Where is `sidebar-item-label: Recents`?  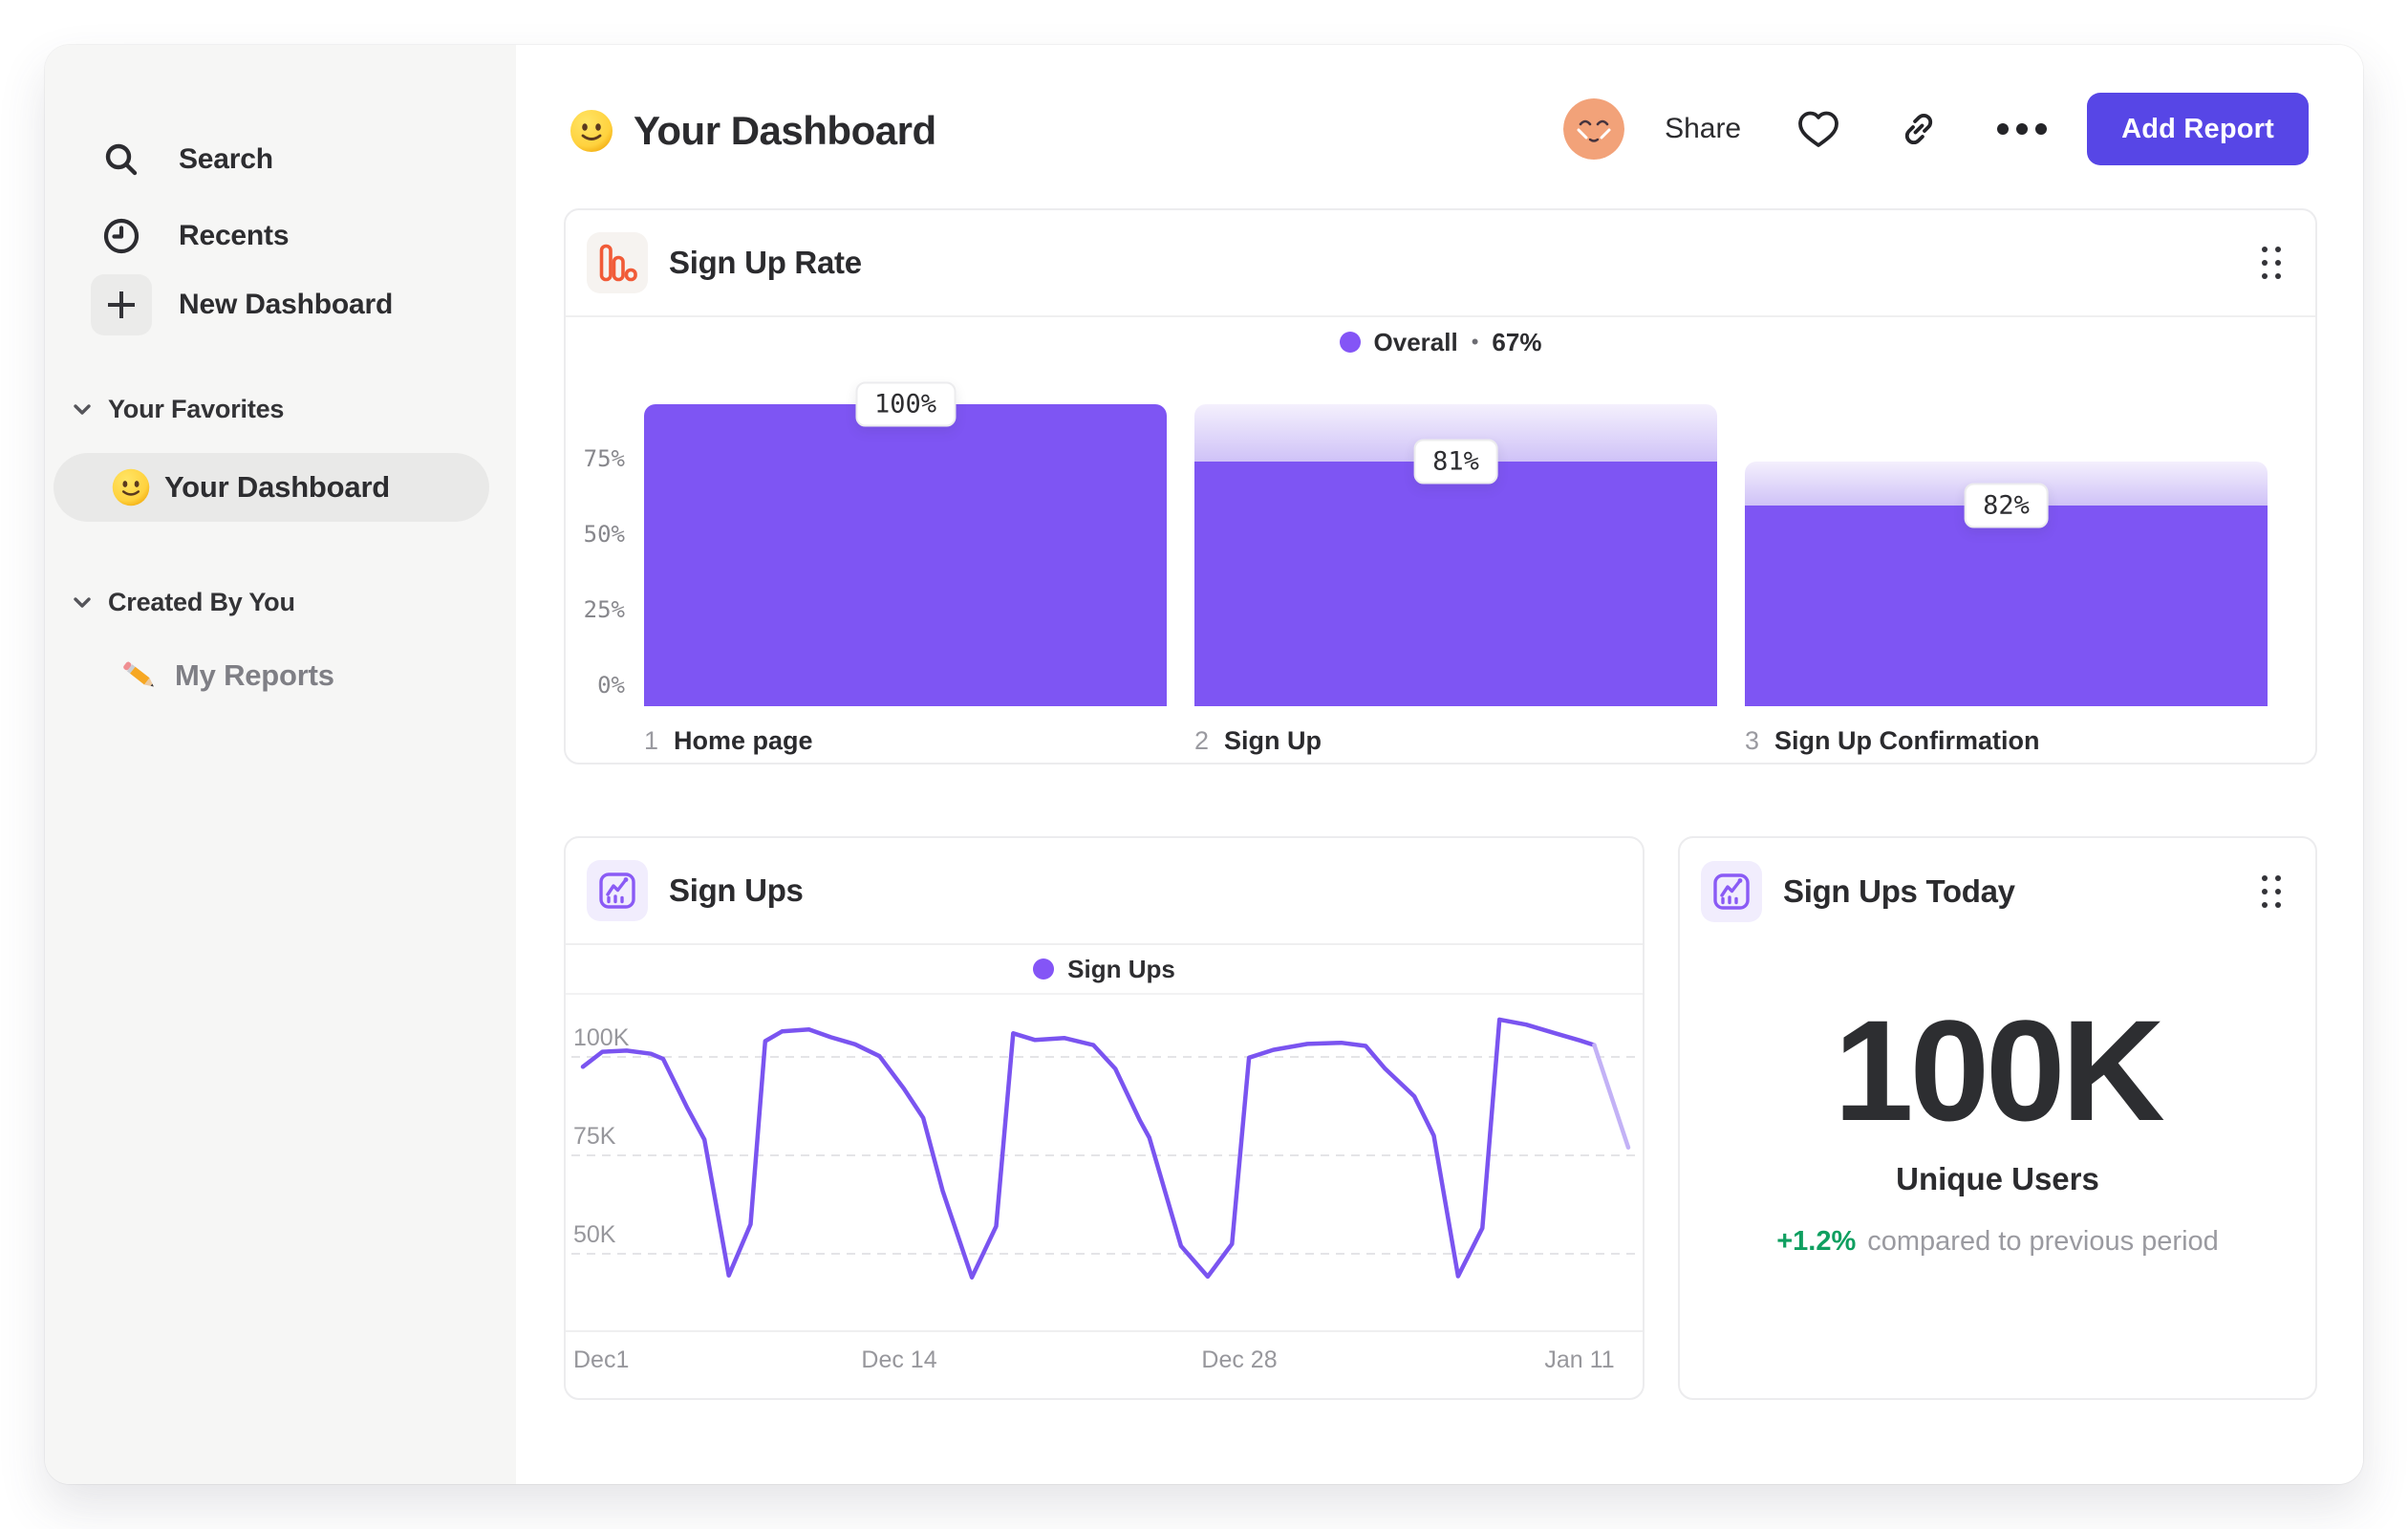 sidebar-item-label: Recents is located at coordinates (235, 235).